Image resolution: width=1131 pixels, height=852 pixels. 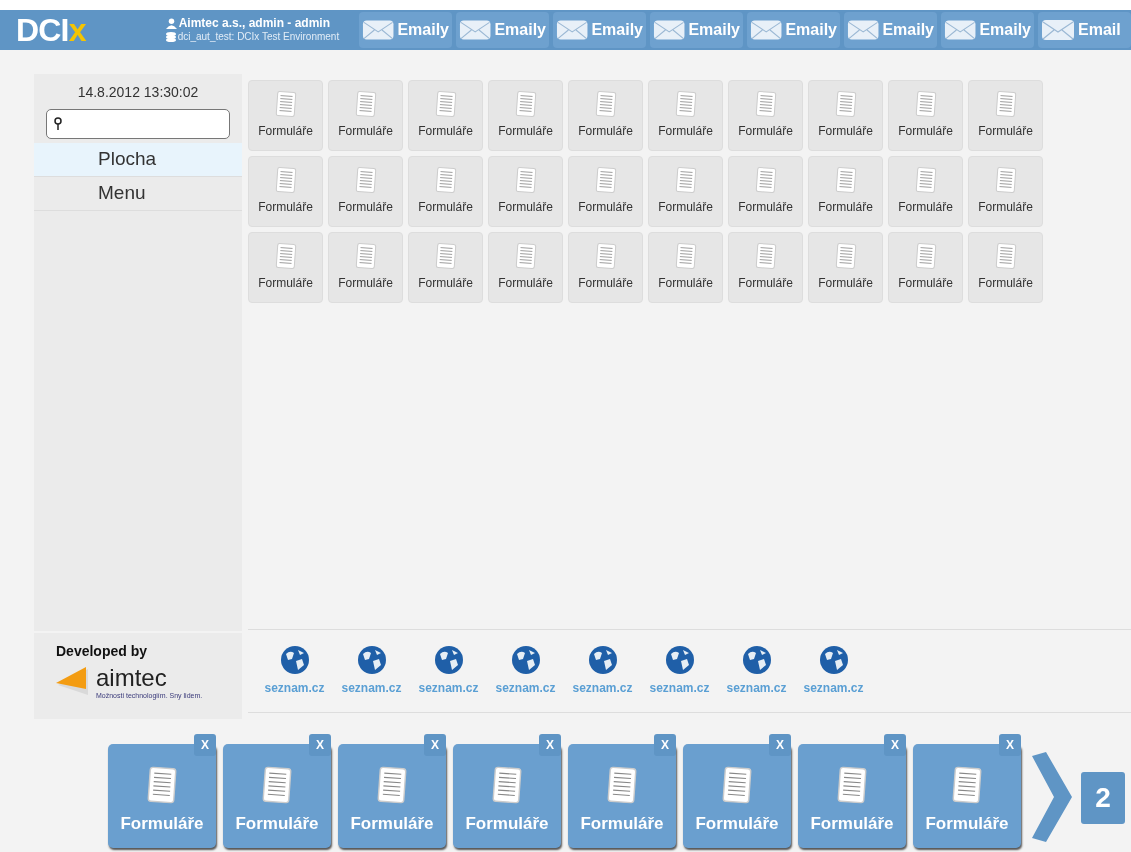 I want to click on email-tab: Email, so click(x=1084, y=29).